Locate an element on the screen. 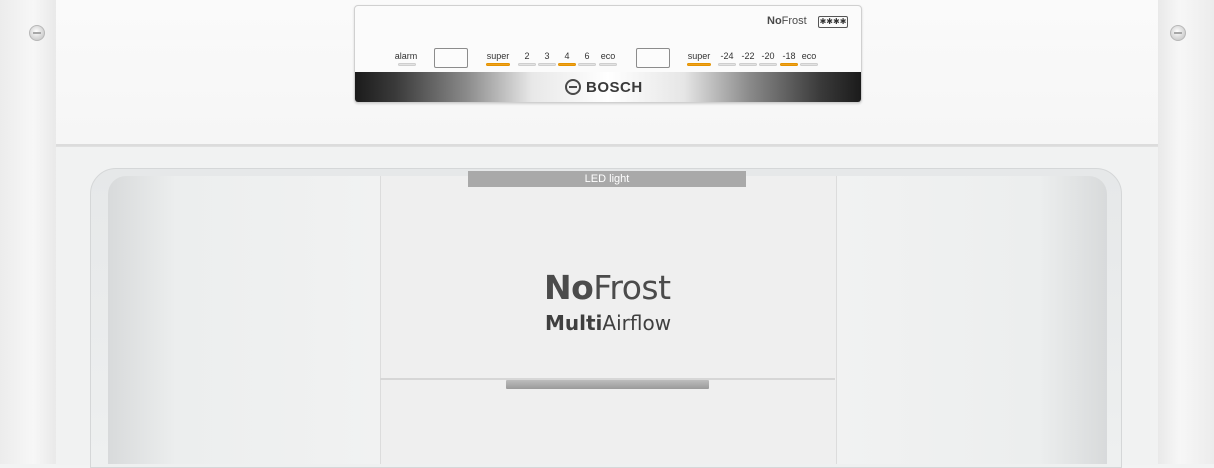 Image resolution: width=1214 pixels, height=468 pixels. led-light: LED light is located at coordinates (607, 179).